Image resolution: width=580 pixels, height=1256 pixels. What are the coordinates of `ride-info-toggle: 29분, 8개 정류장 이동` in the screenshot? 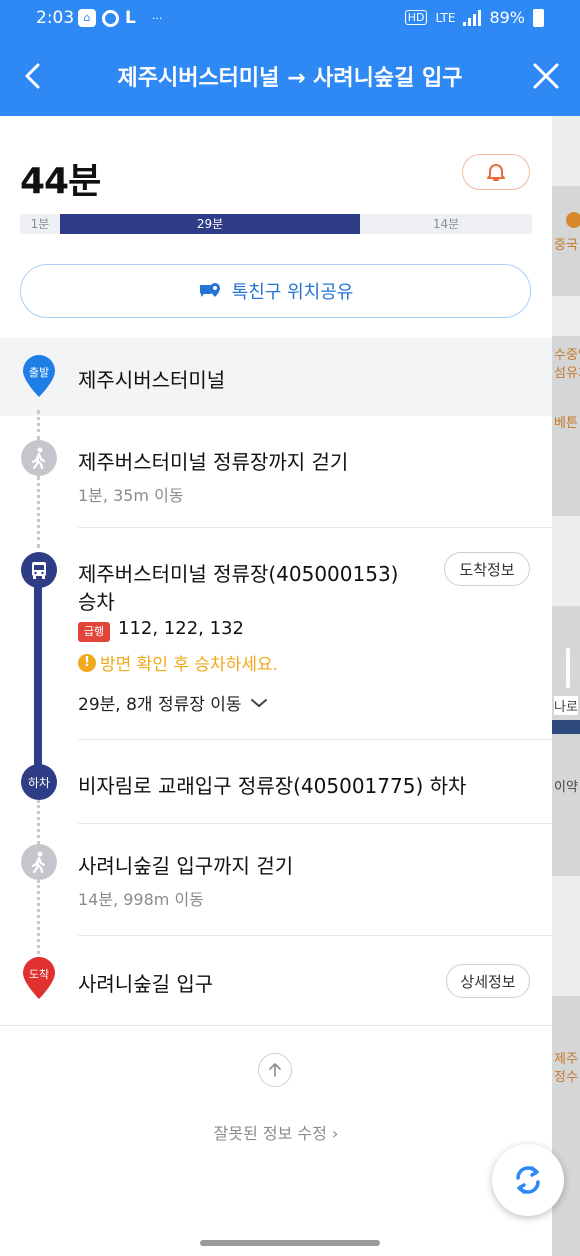 It's located at (173, 702).